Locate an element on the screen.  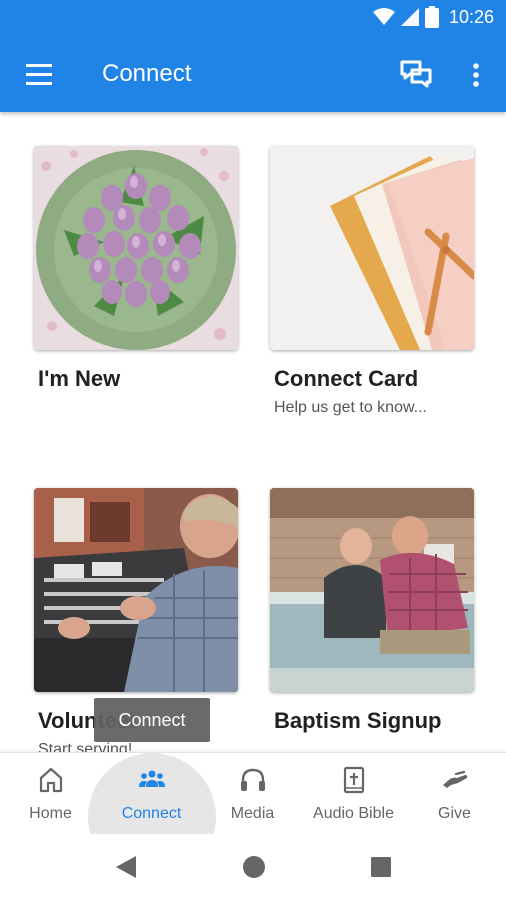
system-navigation is located at coordinates (253, 867).